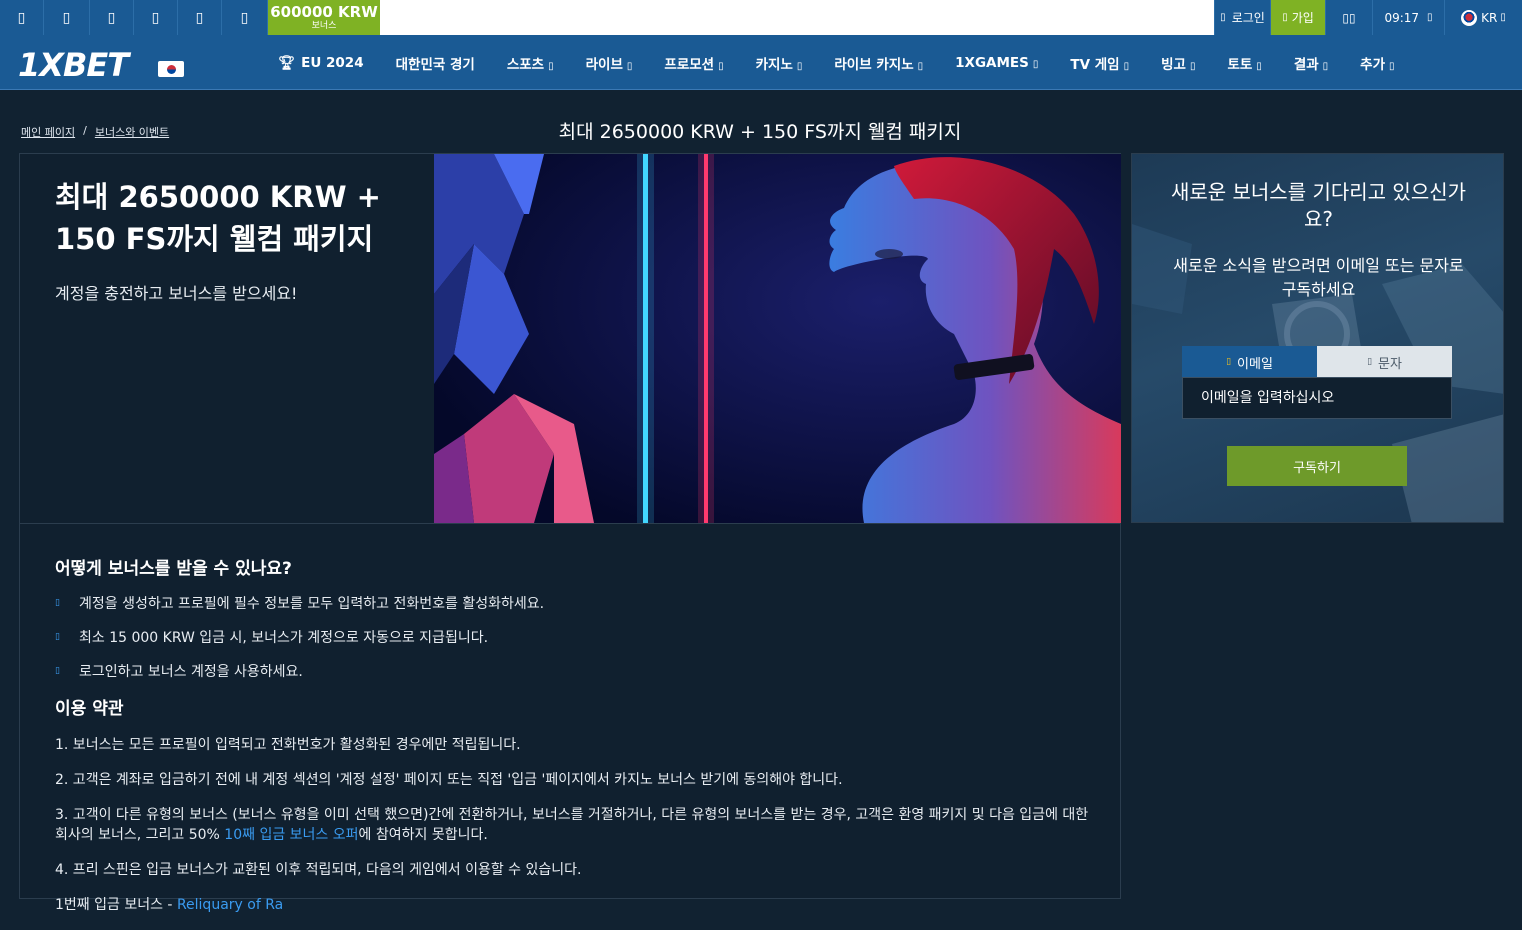 This screenshot has width=1522, height=930. I want to click on login-icon: ▯, so click(1223, 17).